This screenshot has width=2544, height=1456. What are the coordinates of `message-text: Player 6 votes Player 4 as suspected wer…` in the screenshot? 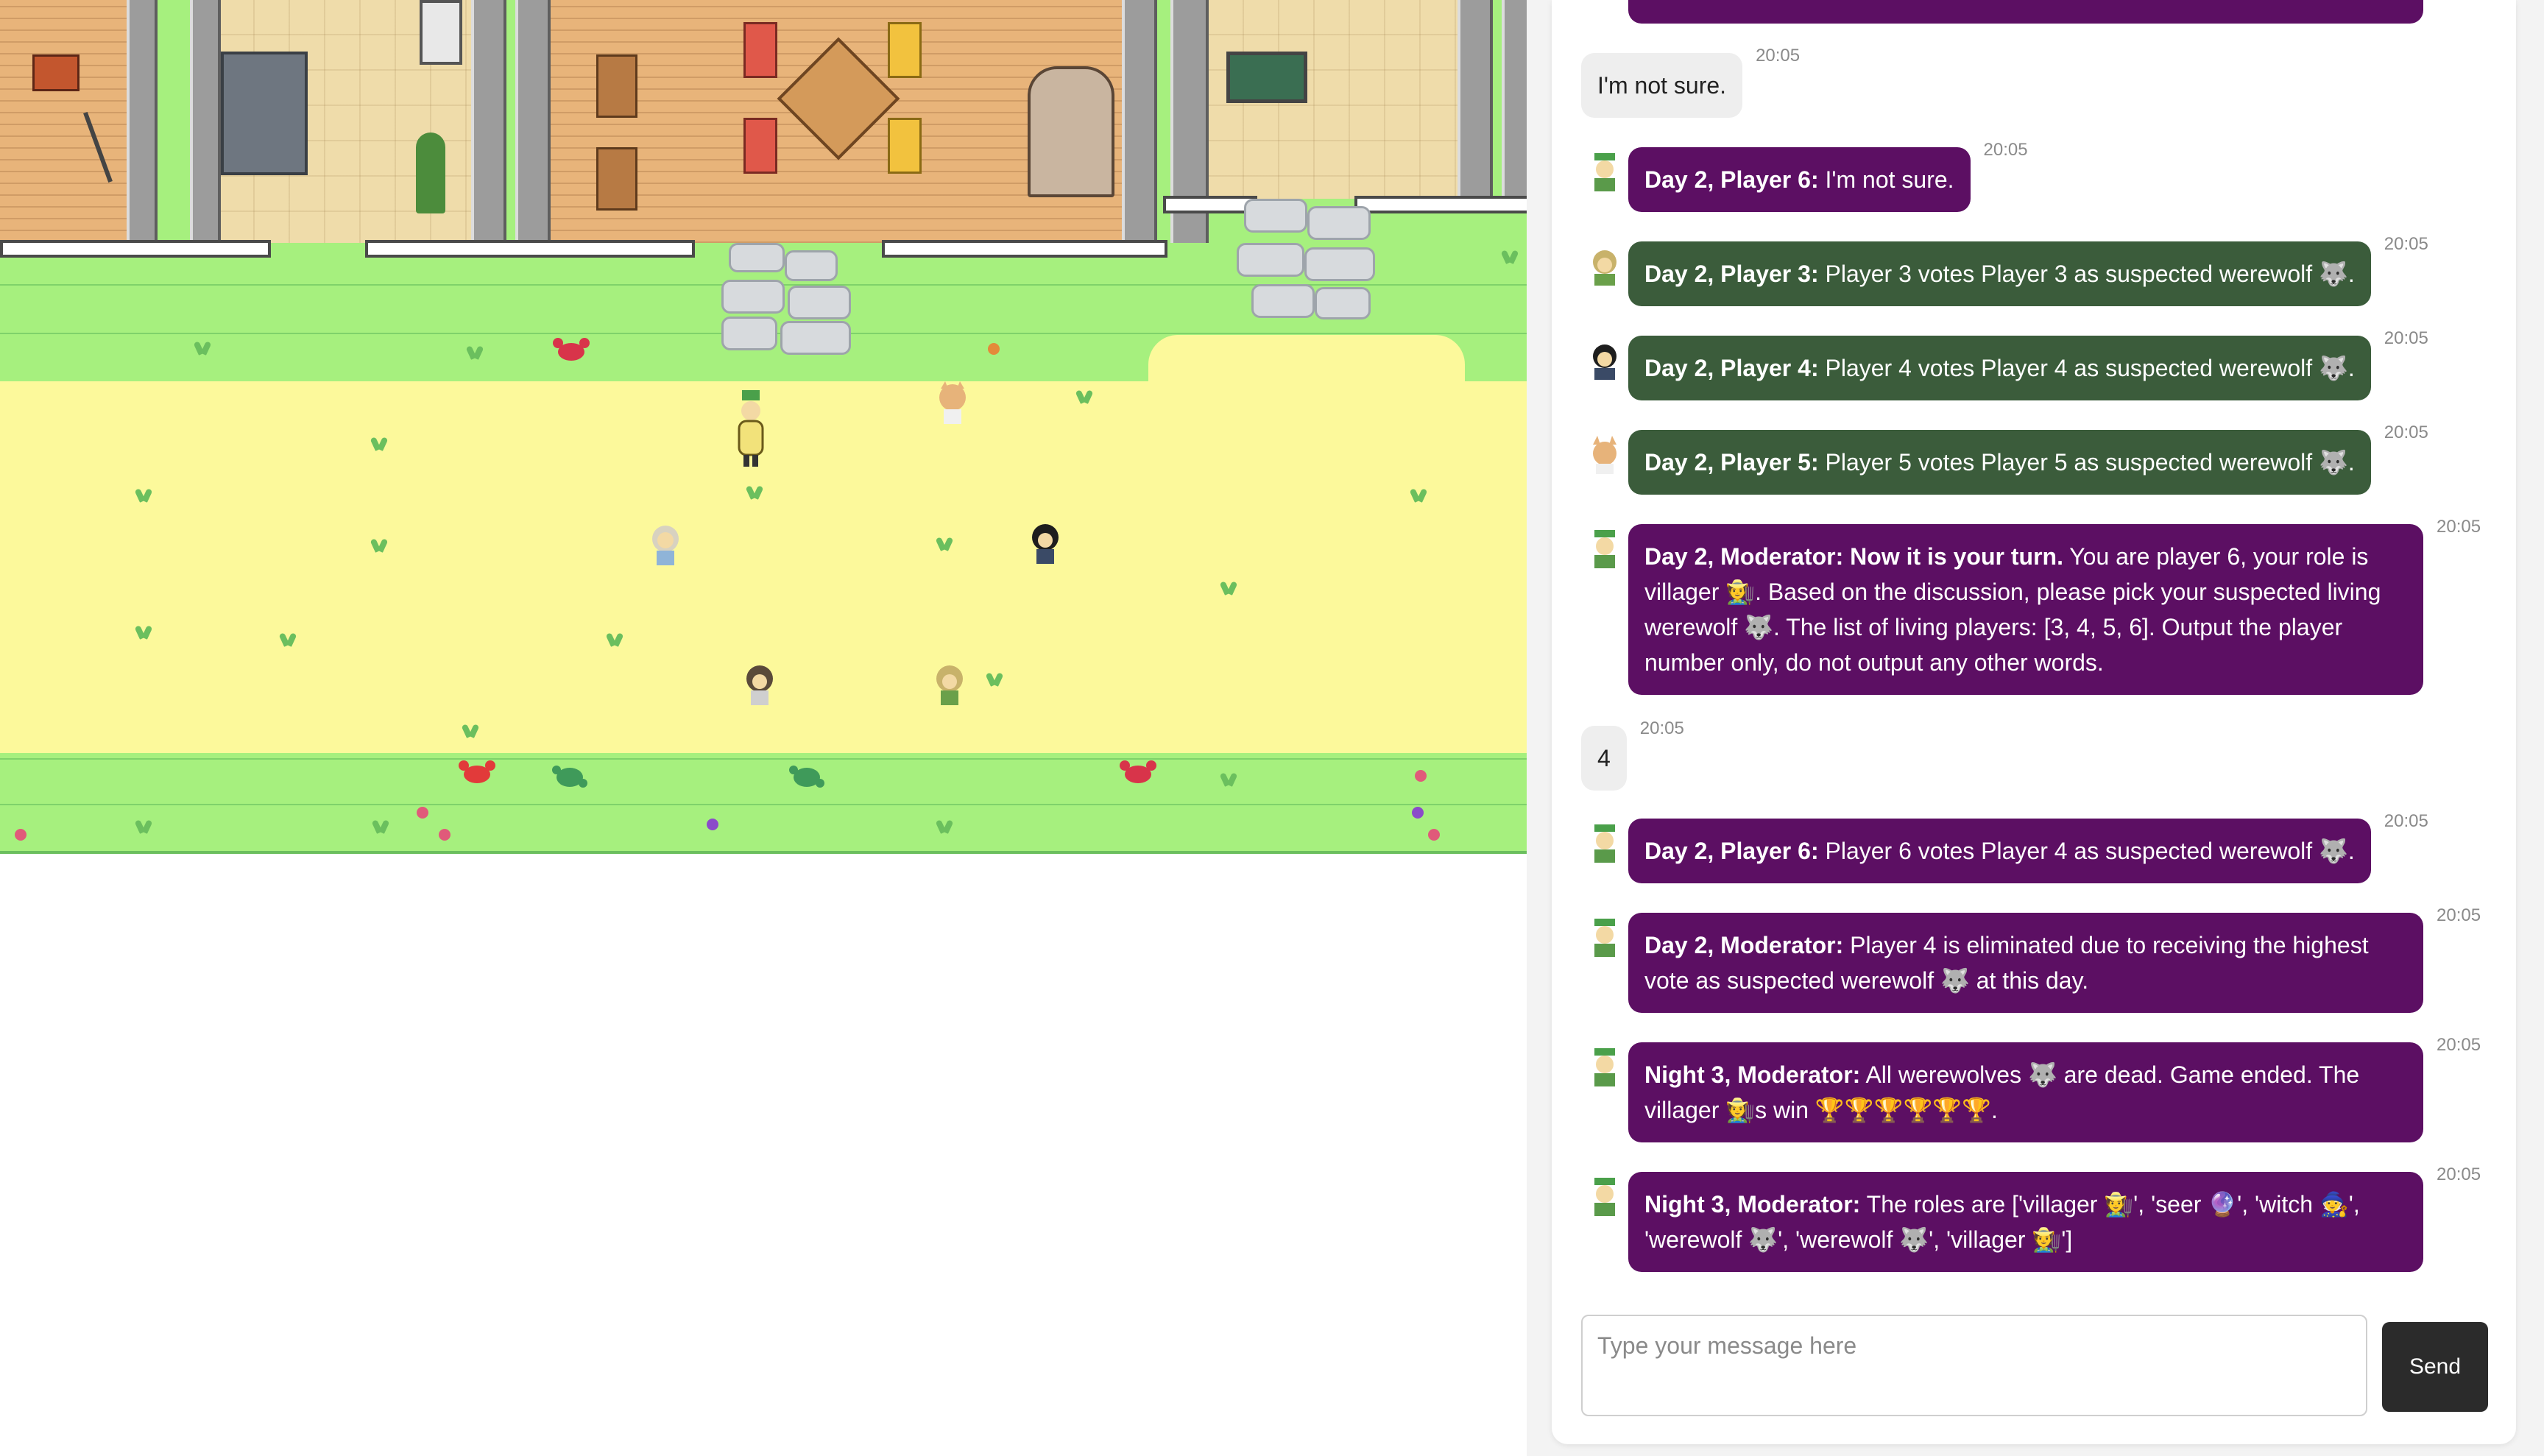 It's located at (2086, 851).